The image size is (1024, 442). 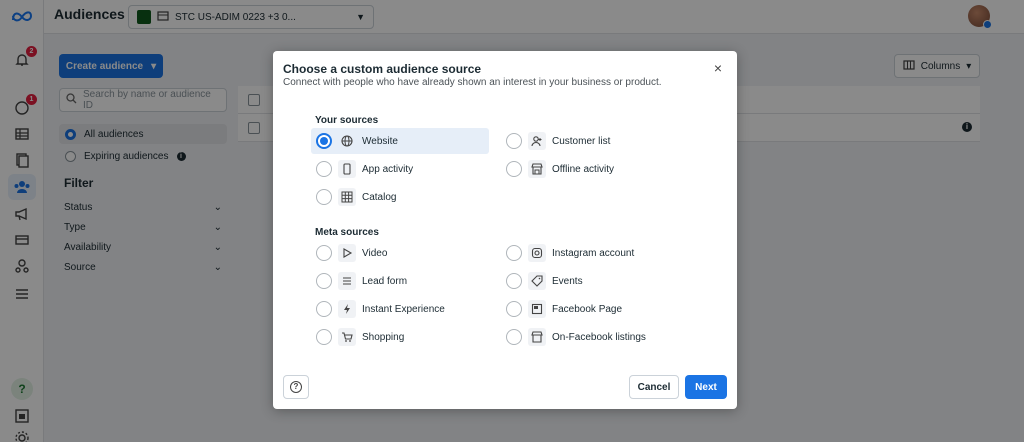 What do you see at coordinates (403, 309) in the screenshot?
I see `option-label: Instant Experience` at bounding box center [403, 309].